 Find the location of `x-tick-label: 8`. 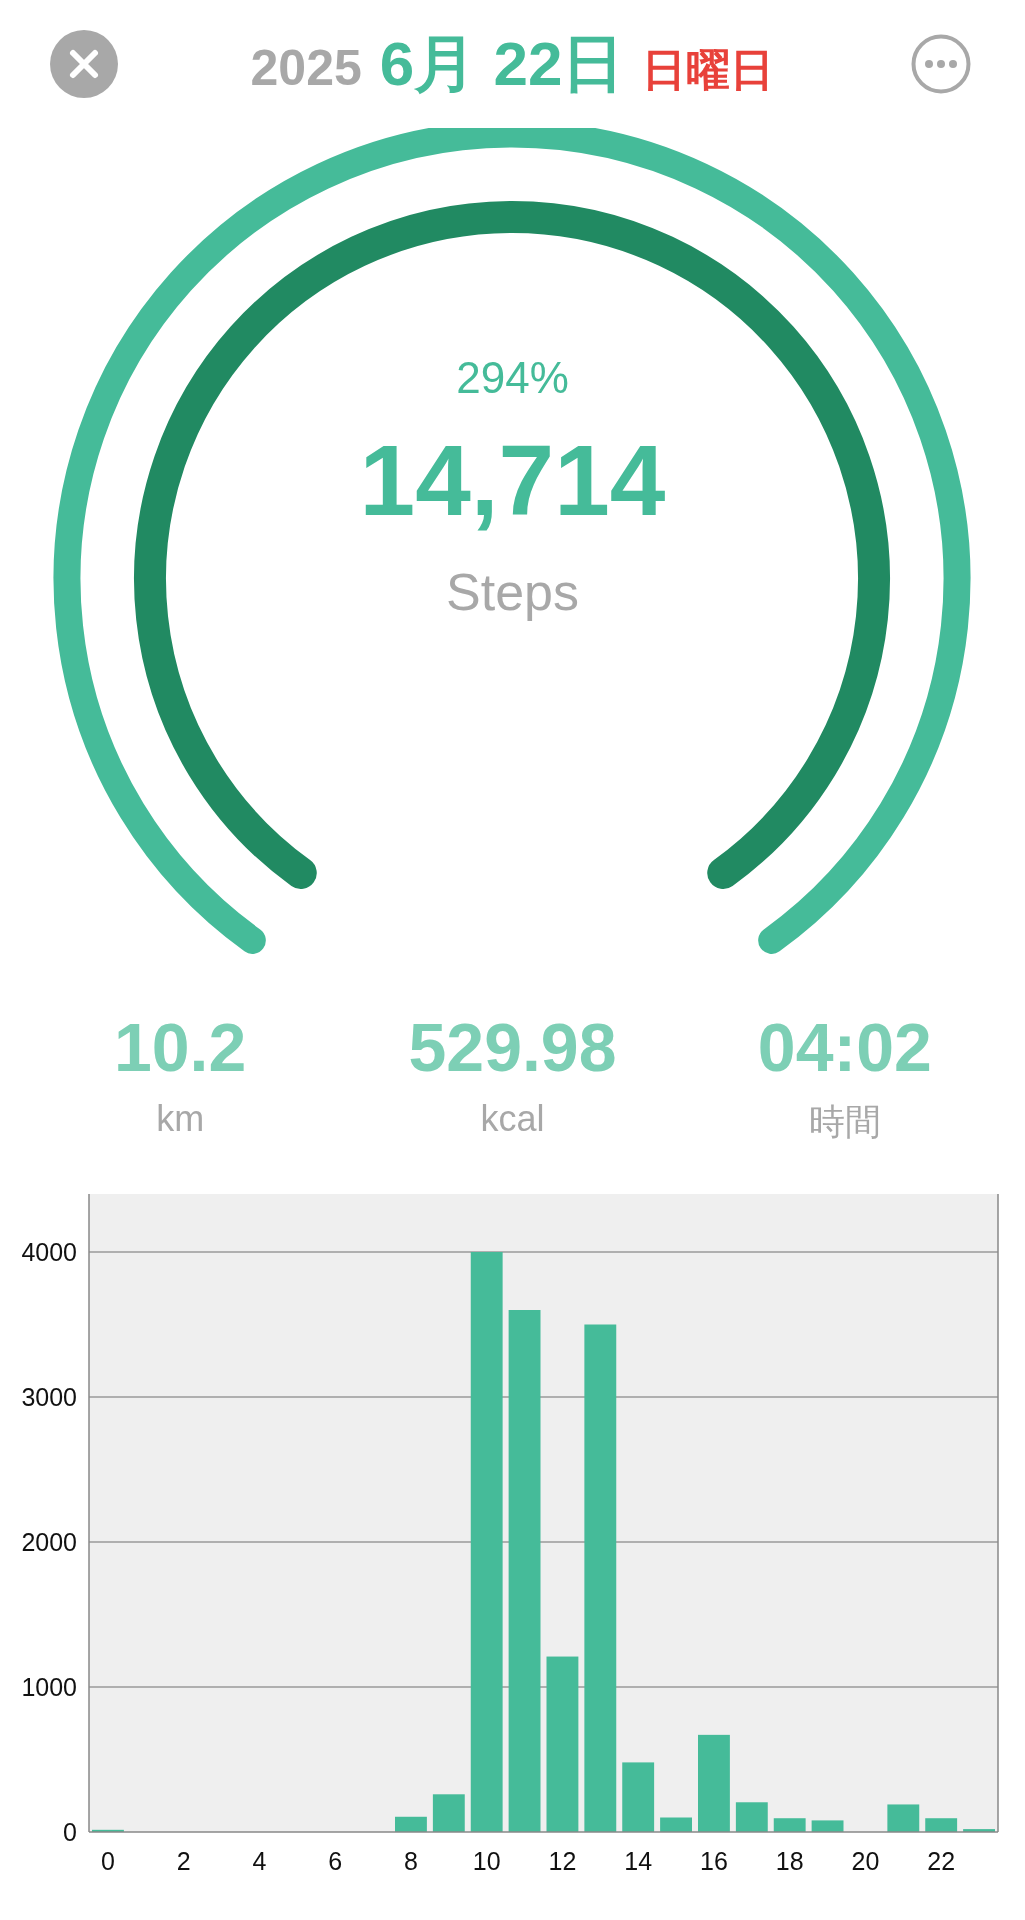

x-tick-label: 8 is located at coordinates (411, 1861).